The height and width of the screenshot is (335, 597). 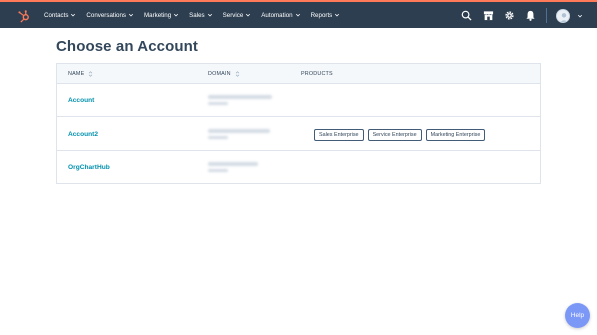 What do you see at coordinates (127, 46) in the screenshot?
I see `page-title: Choose an Account` at bounding box center [127, 46].